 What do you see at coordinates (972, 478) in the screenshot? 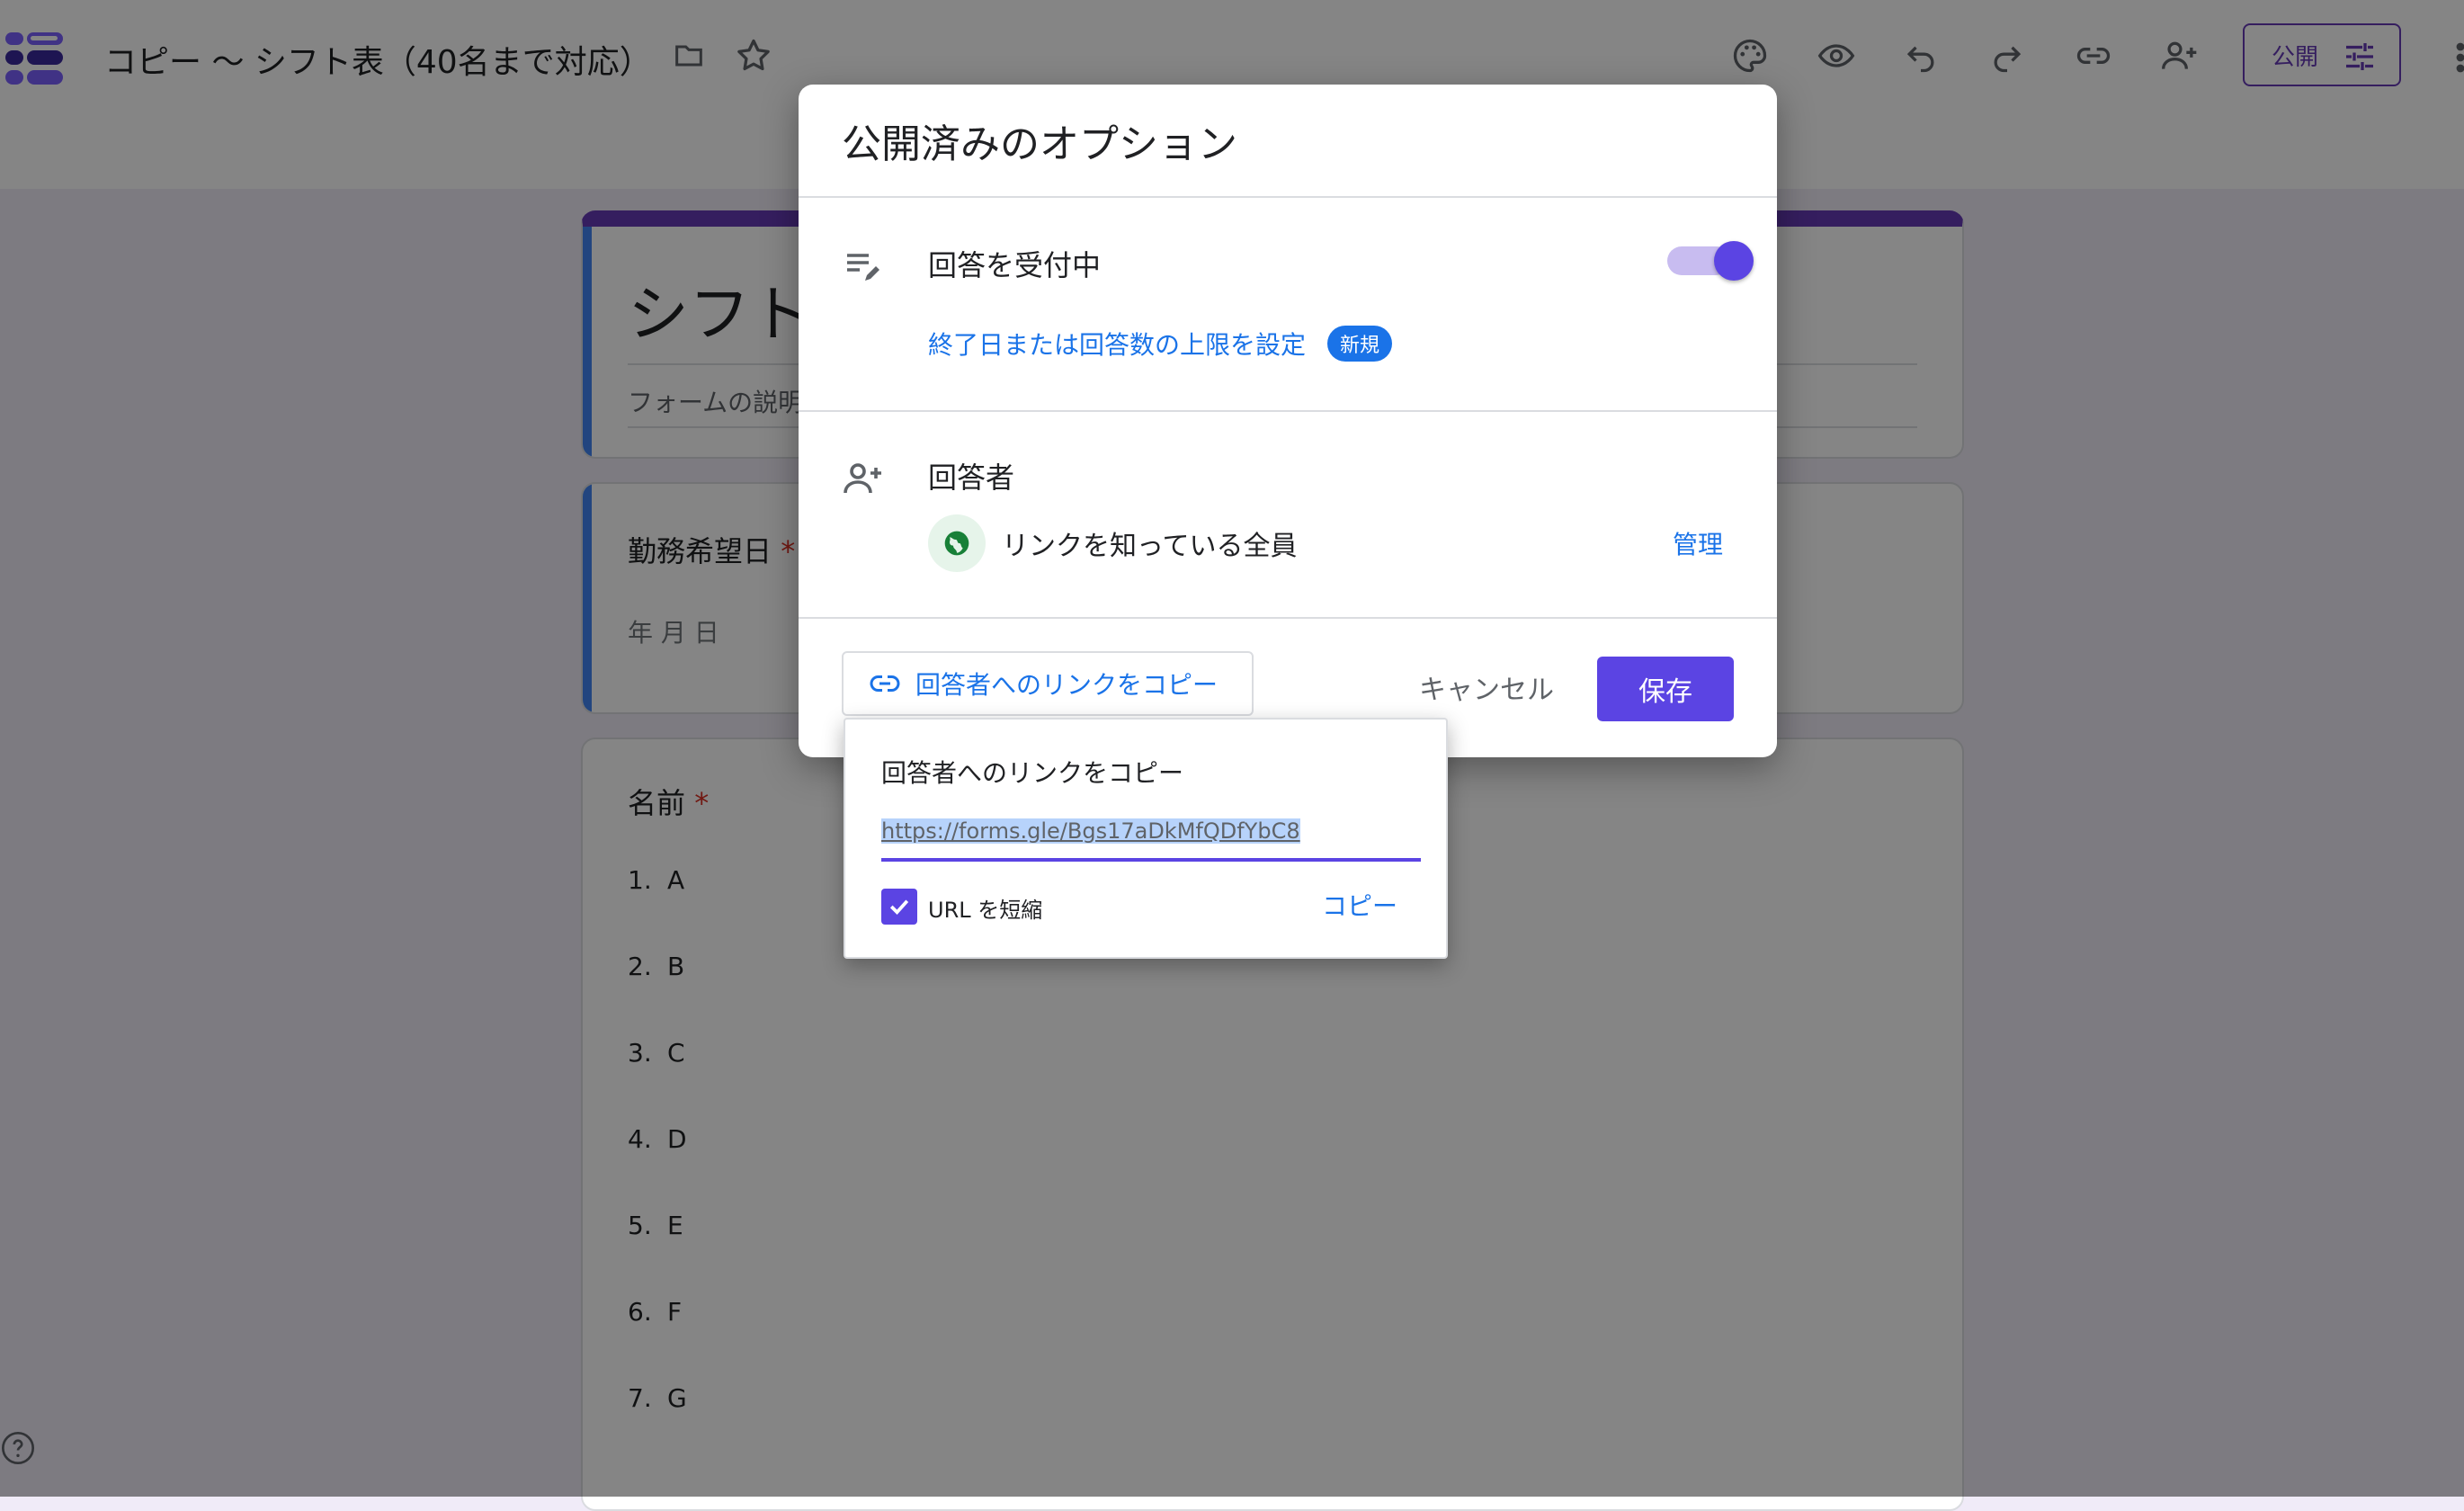
I see `responders-label: 回答者` at bounding box center [972, 478].